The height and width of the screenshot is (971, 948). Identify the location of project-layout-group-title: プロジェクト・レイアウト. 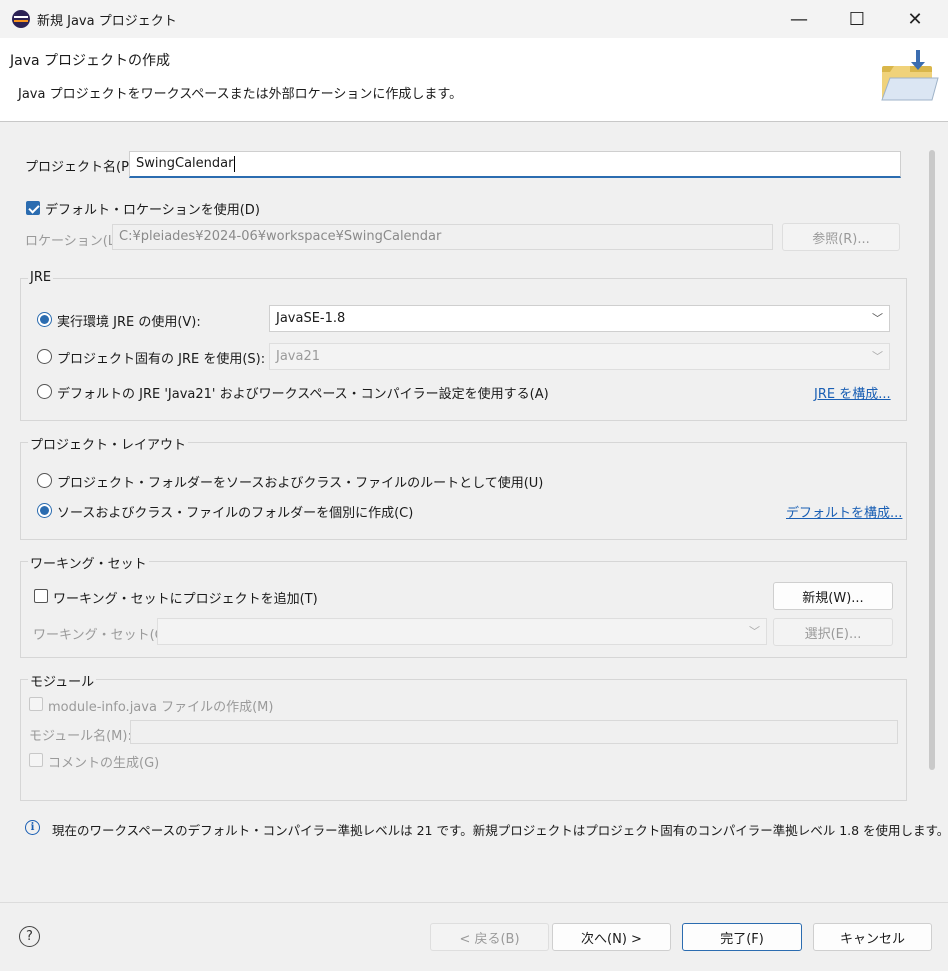
(108, 443).